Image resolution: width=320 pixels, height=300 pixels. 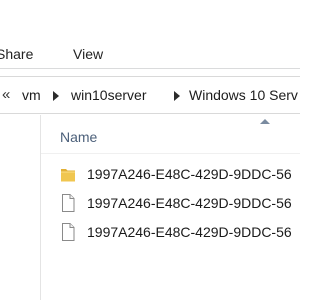 What do you see at coordinates (170, 153) in the screenshot?
I see `column-header-divider` at bounding box center [170, 153].